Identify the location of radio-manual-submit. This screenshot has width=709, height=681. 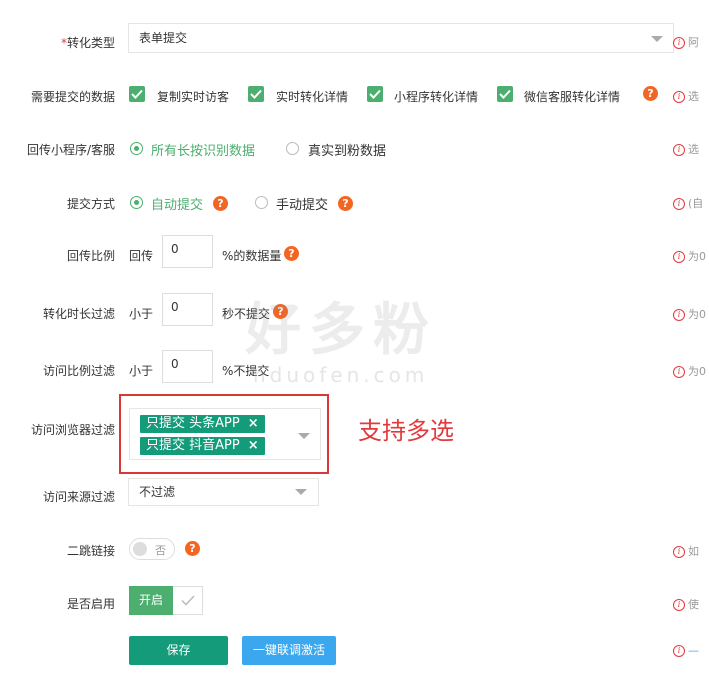
(261, 202).